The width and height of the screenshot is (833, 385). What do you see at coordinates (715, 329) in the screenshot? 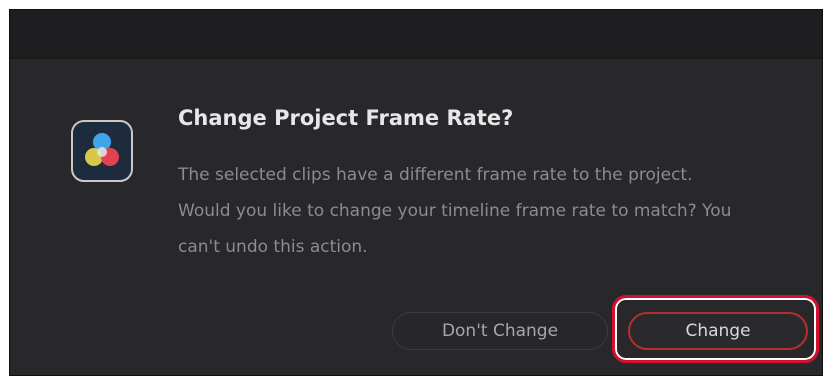
I see `highlight-annotation` at bounding box center [715, 329].